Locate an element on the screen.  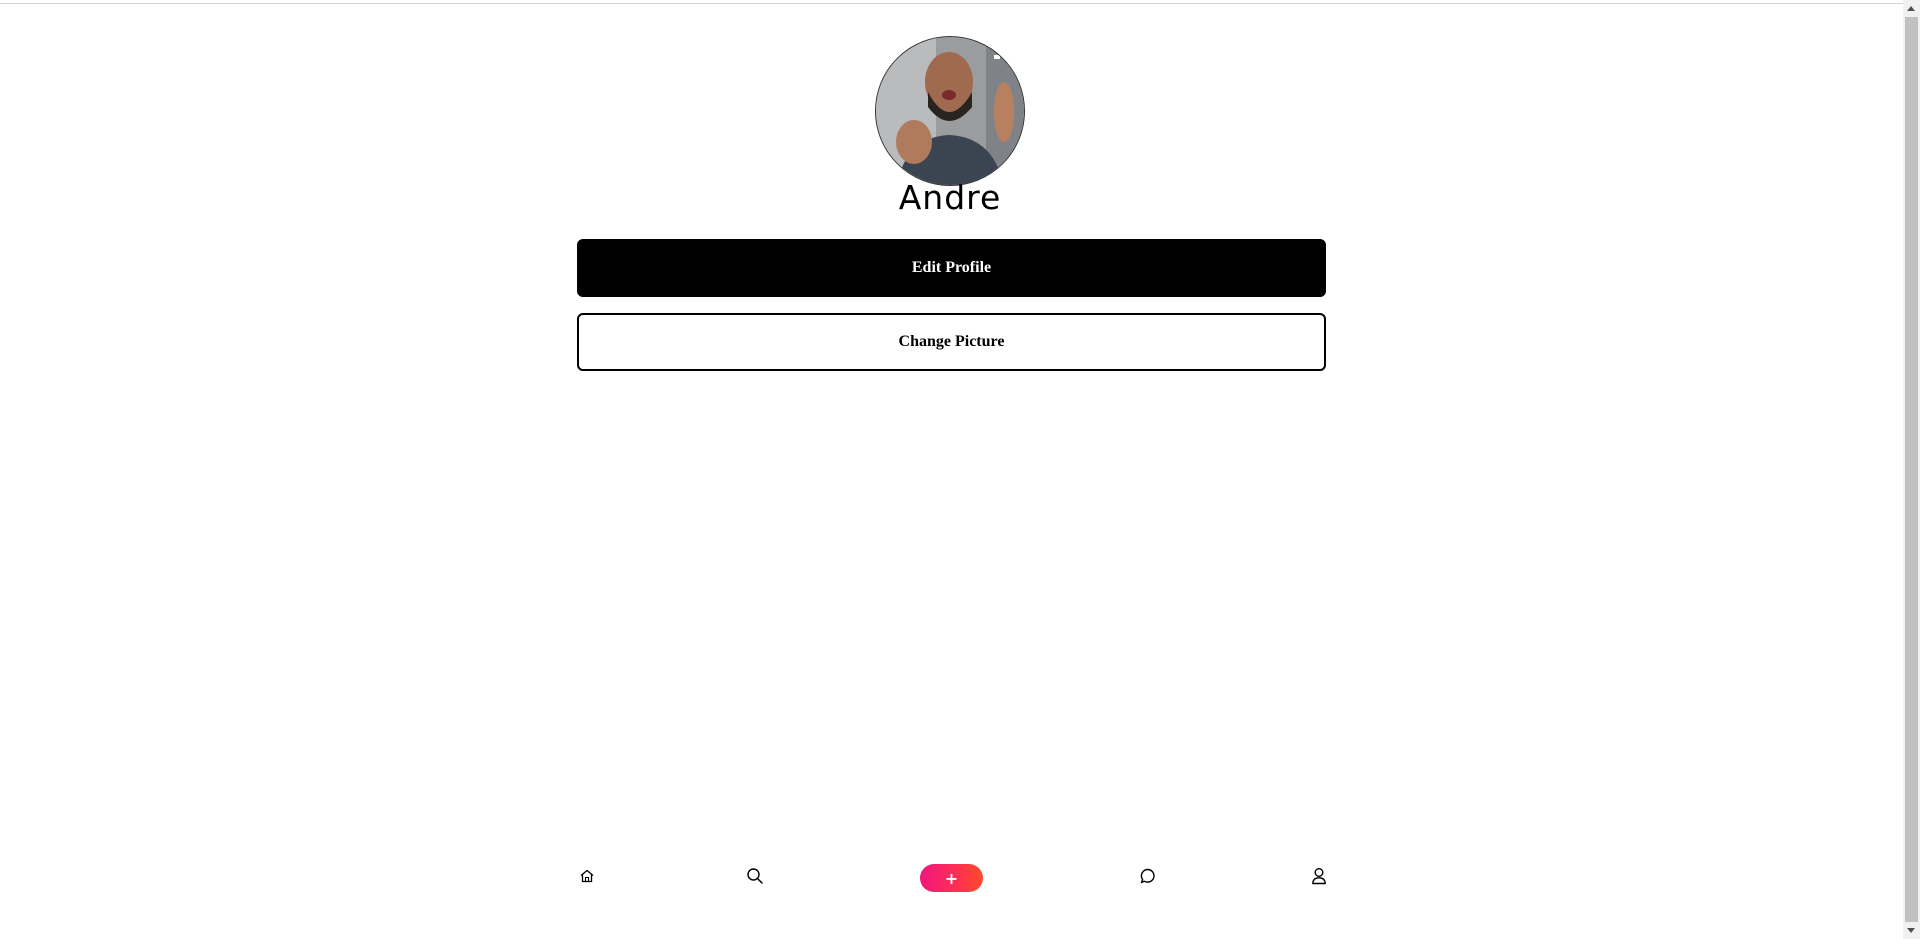
vertical-scrollbar is located at coordinates (1911, 469).